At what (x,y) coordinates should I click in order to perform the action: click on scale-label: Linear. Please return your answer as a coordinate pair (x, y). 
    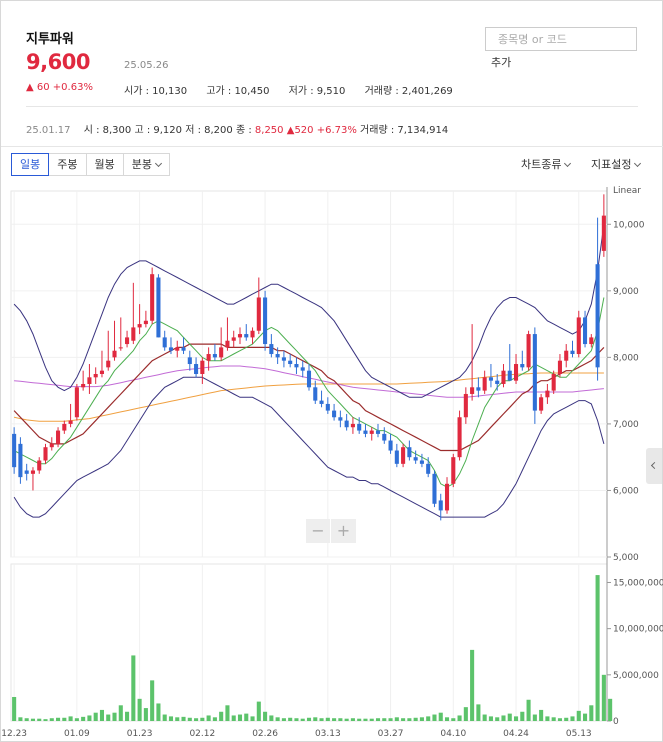
    Looking at the image, I should click on (627, 191).